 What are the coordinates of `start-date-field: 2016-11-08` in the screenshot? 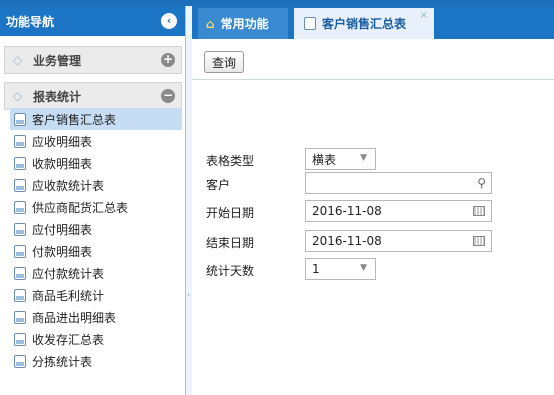 It's located at (398, 211).